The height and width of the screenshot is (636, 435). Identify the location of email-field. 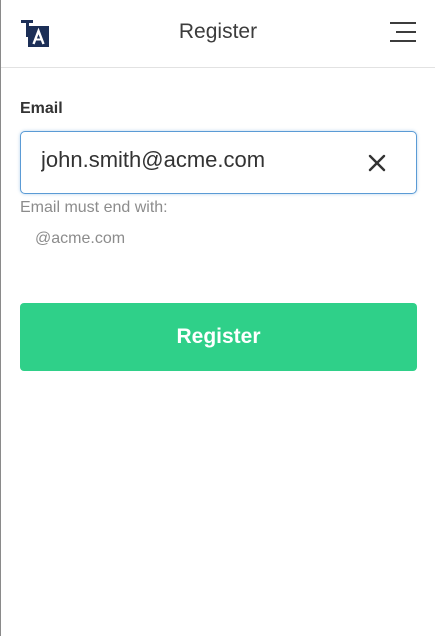
(196, 160).